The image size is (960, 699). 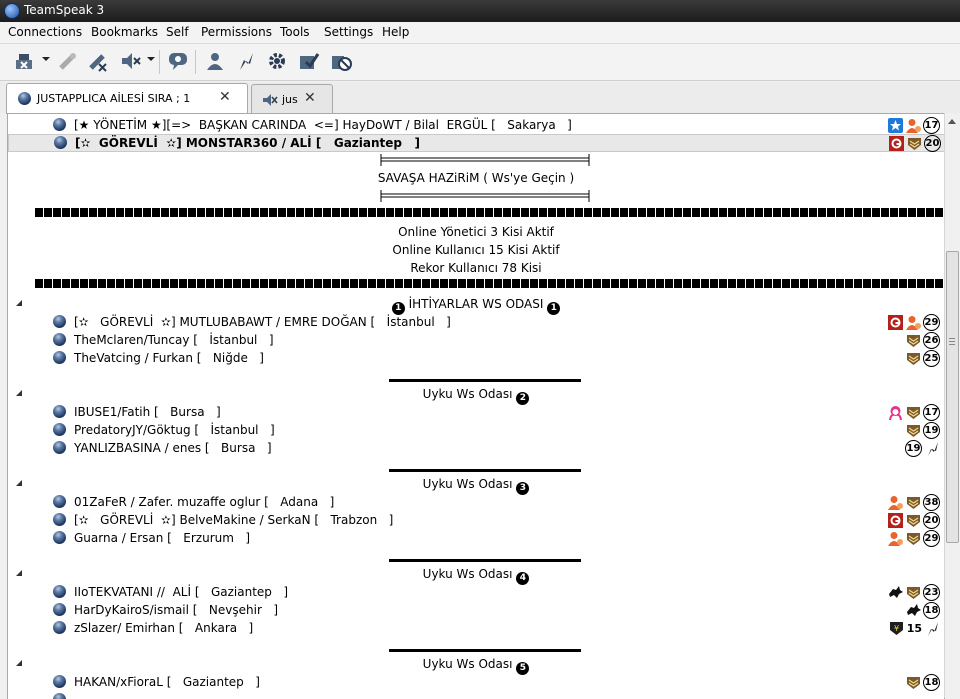 I want to click on menu-help: Help, so click(x=395, y=32).